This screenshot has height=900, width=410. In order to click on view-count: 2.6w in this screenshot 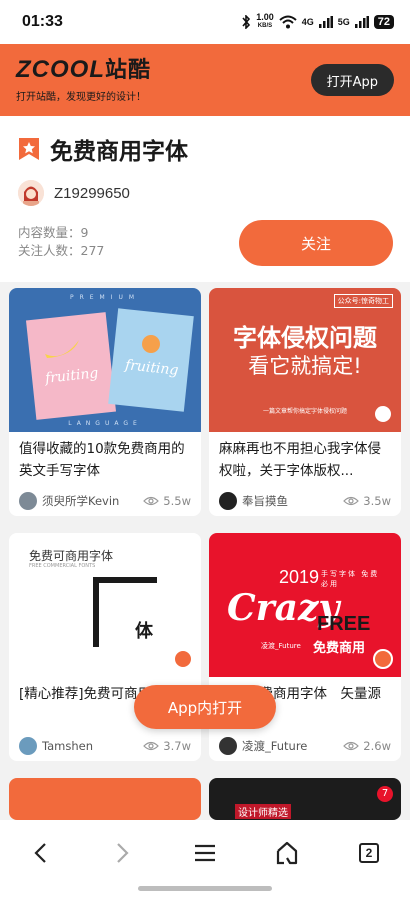, I will do `click(367, 746)`.